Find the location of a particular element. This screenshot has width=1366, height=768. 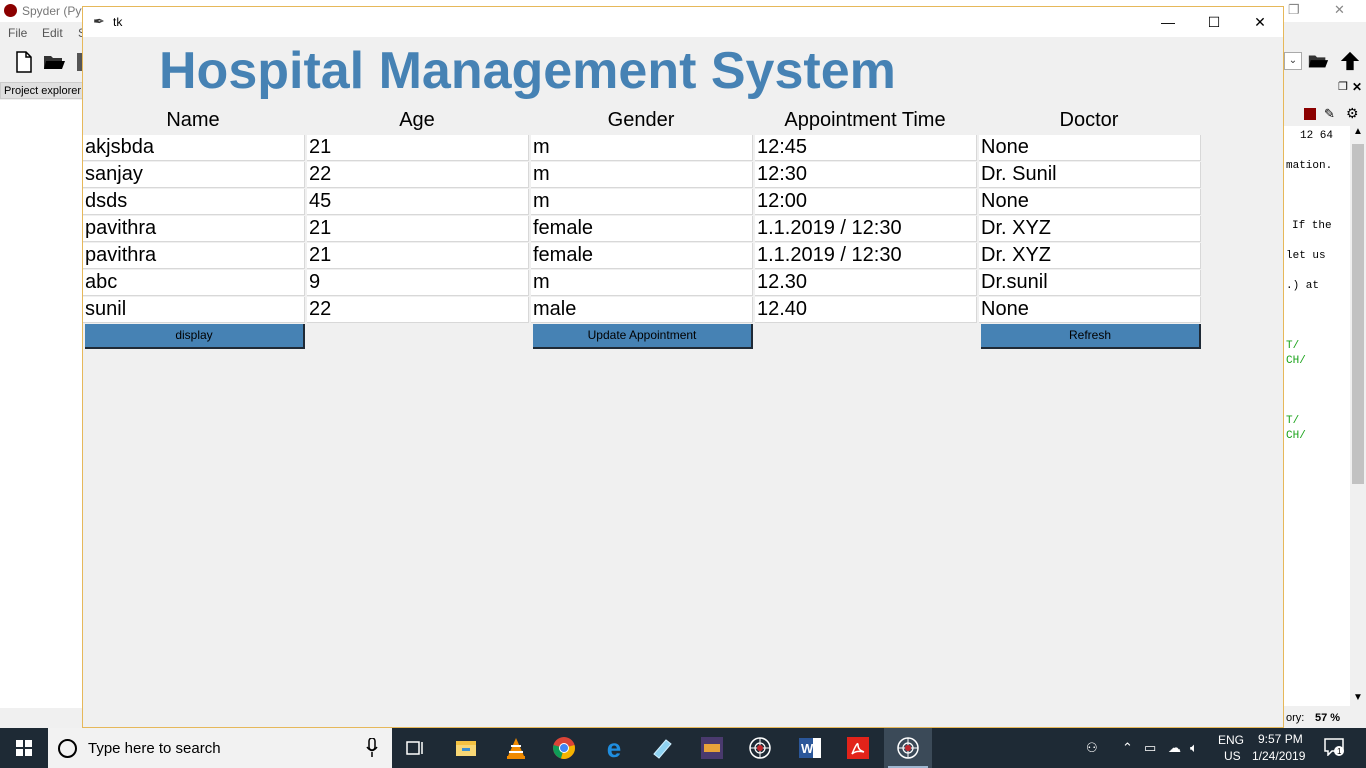

cortana-icon is located at coordinates (67, 748).